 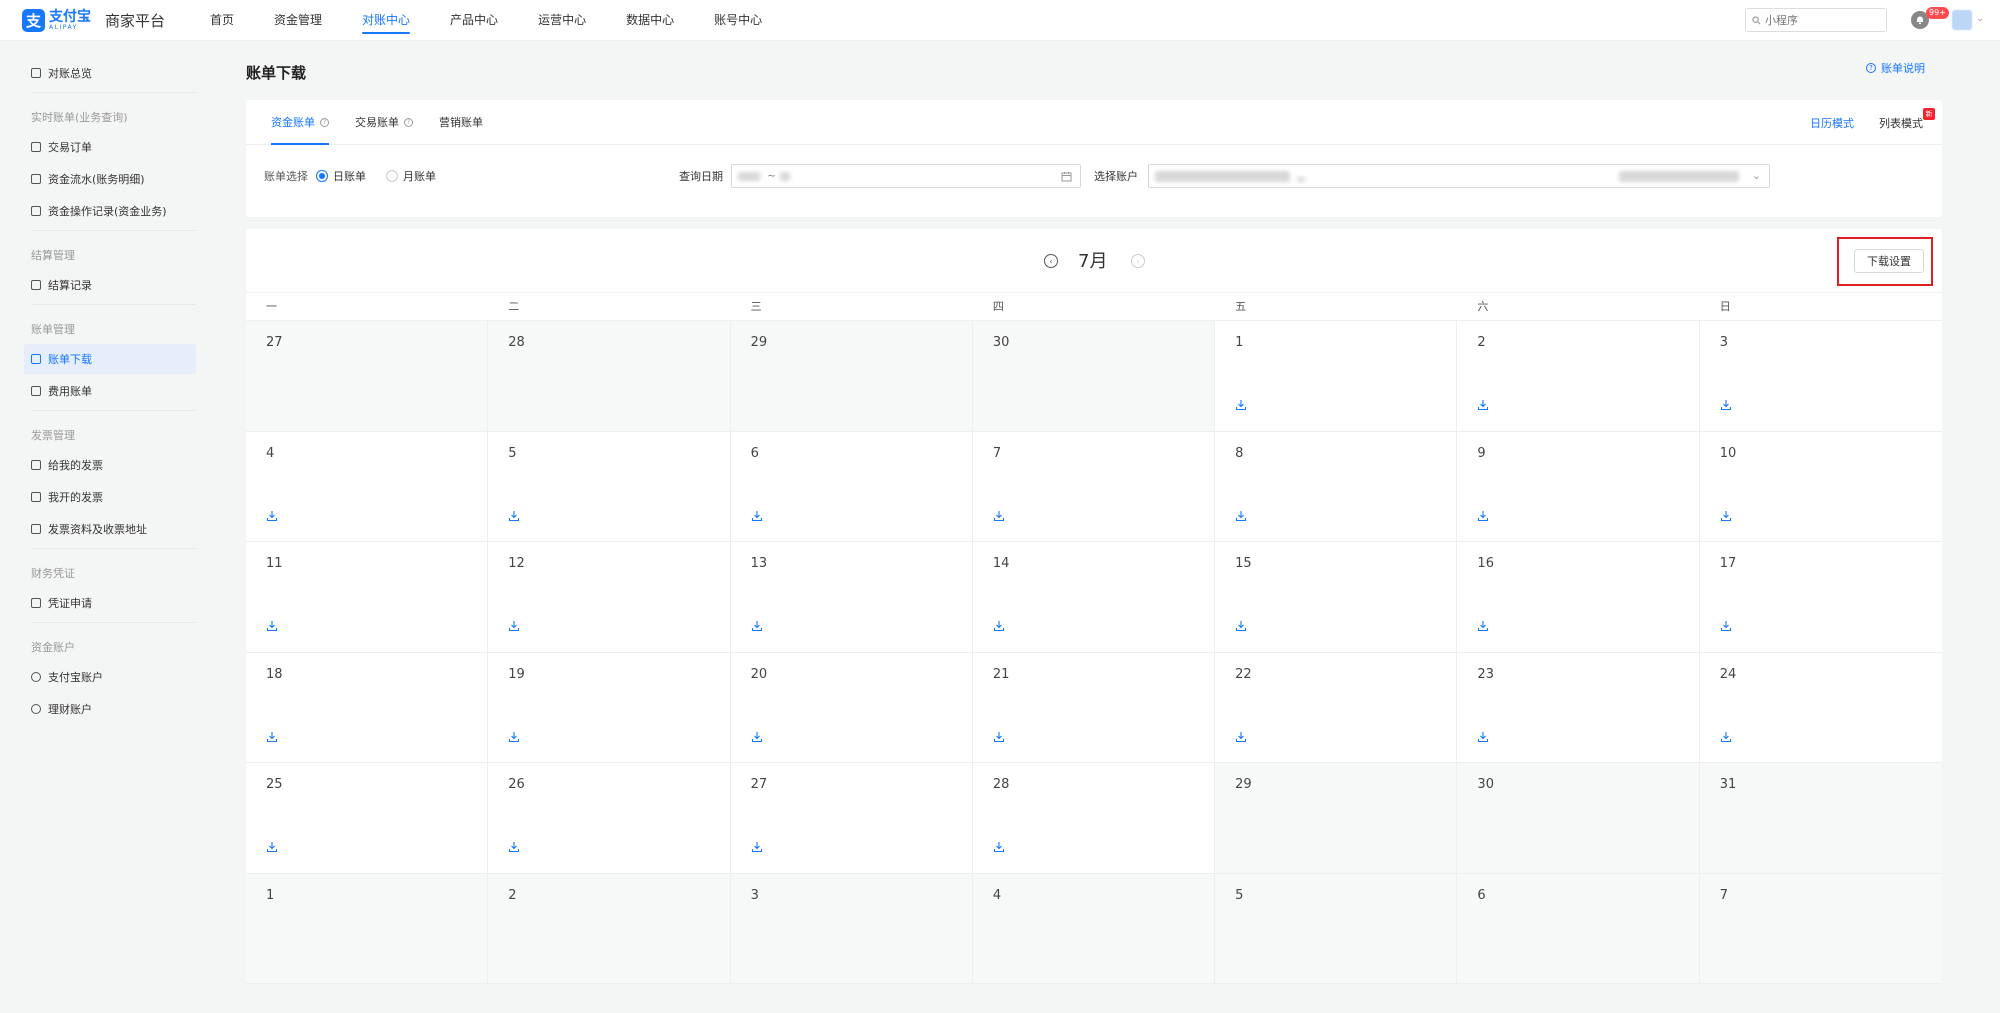 I want to click on calendar-day-cell: 23, so click(x=1578, y=707).